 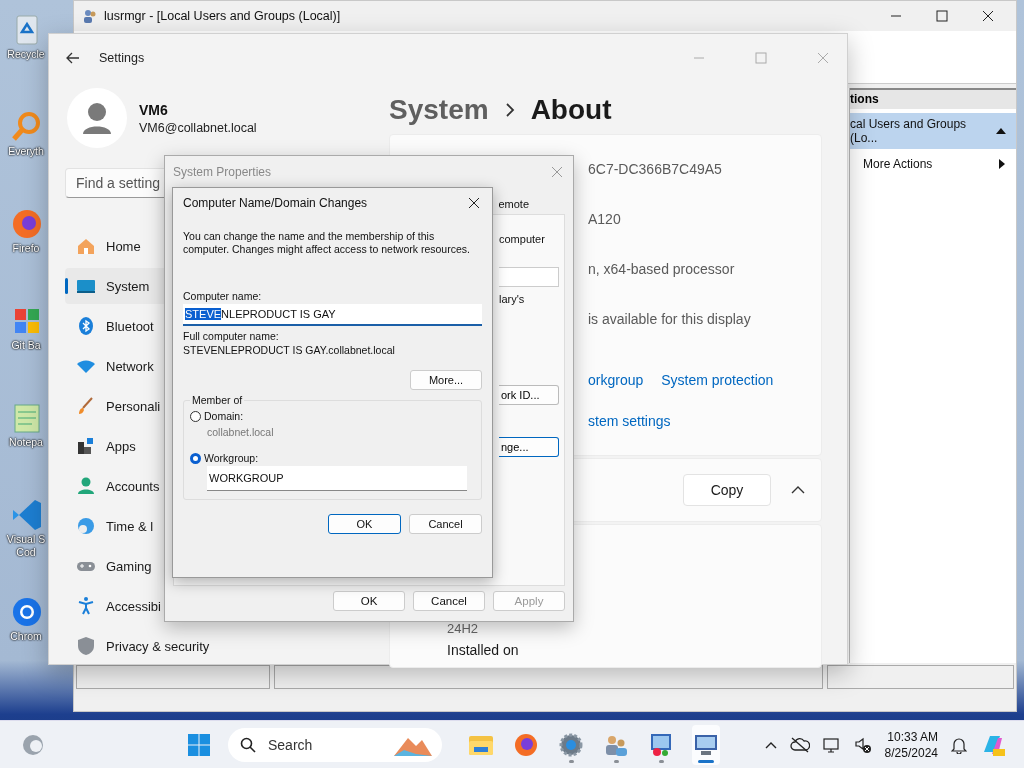 I want to click on user-name: VM6, so click(x=154, y=109).